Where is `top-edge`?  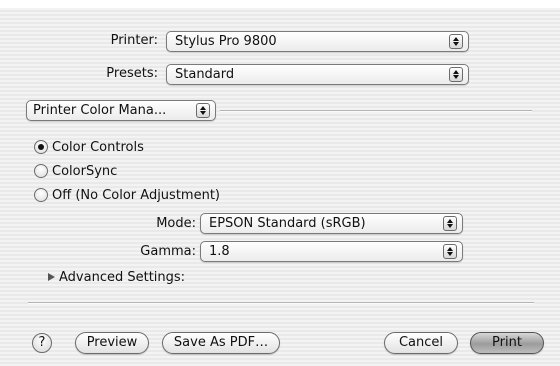 top-edge is located at coordinates (280, 4).